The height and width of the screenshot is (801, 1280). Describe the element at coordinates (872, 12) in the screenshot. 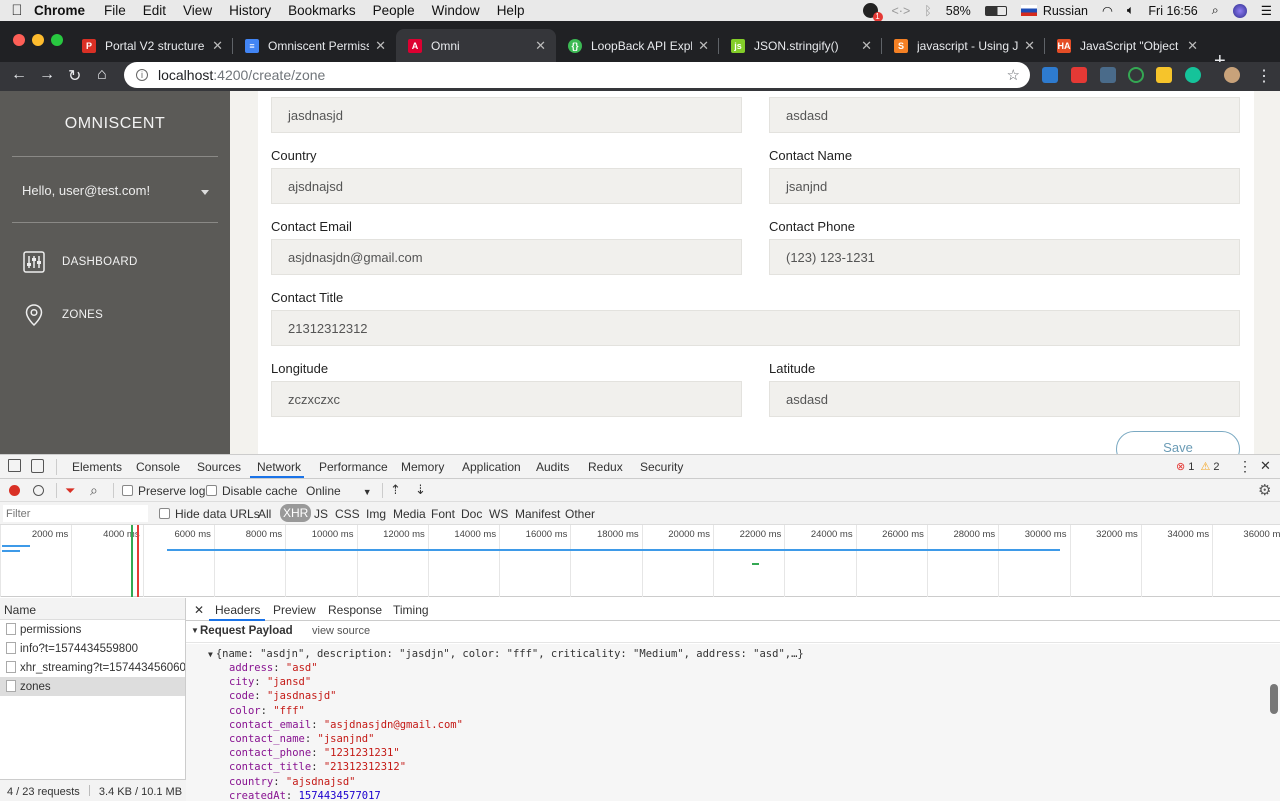

I see `notification-app-icon` at that location.